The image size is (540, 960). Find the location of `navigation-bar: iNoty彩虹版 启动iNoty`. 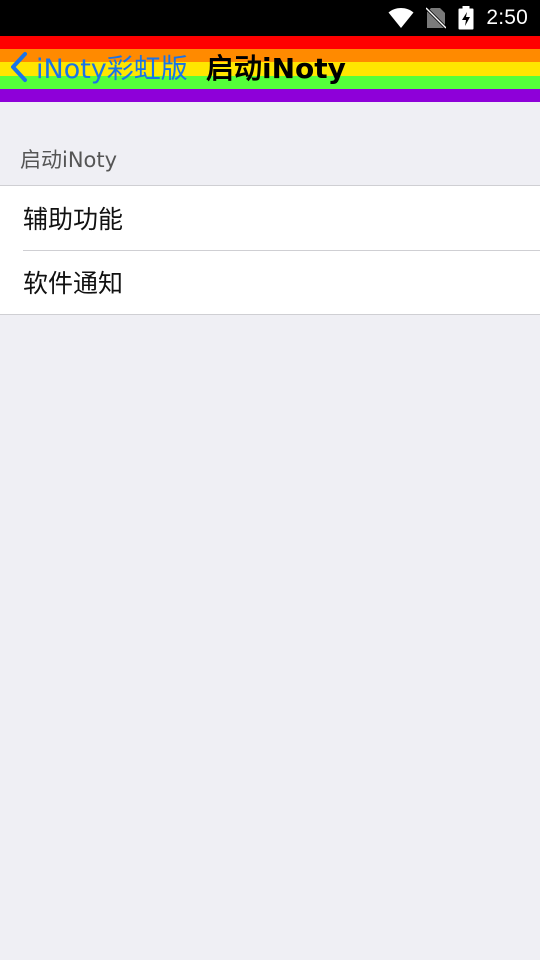

navigation-bar: iNoty彩虹版 启动iNoty is located at coordinates (270, 69).